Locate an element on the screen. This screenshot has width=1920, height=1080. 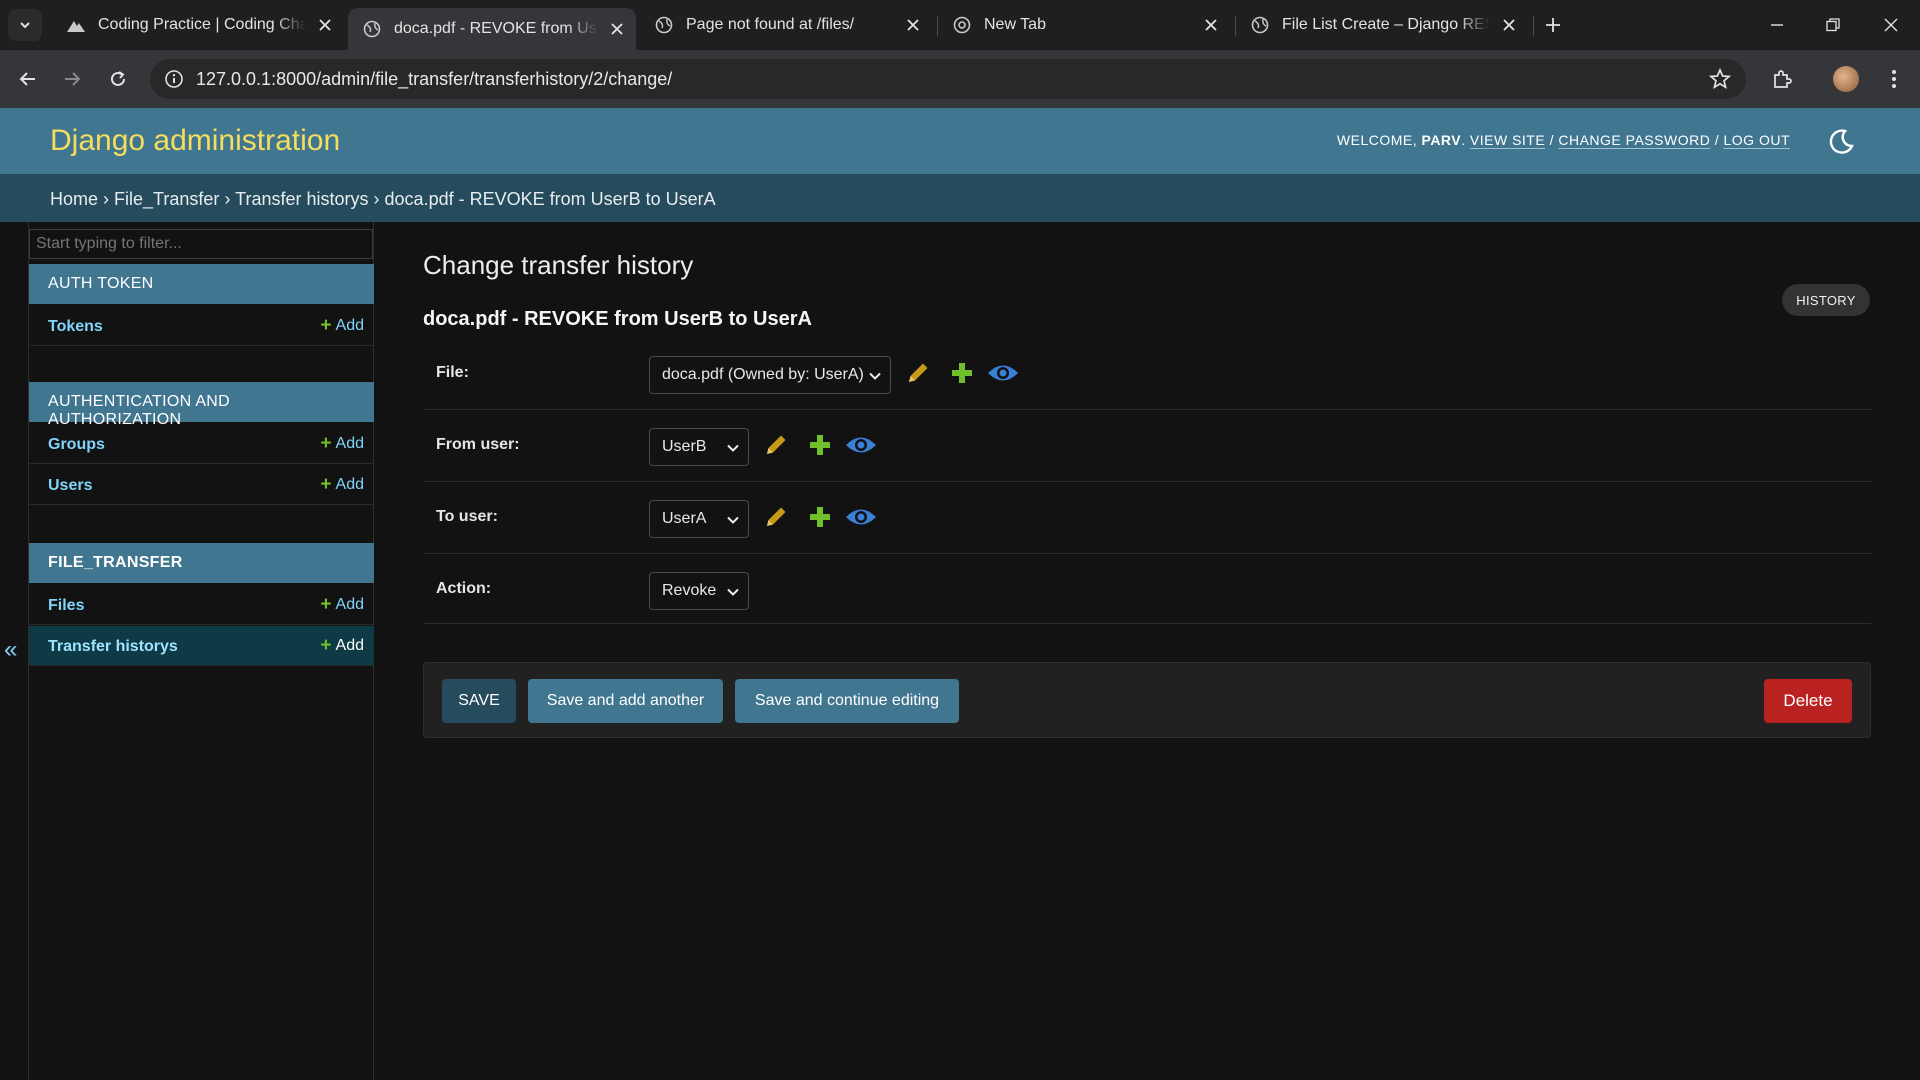
add-tokens-link: + Add is located at coordinates (342, 325).